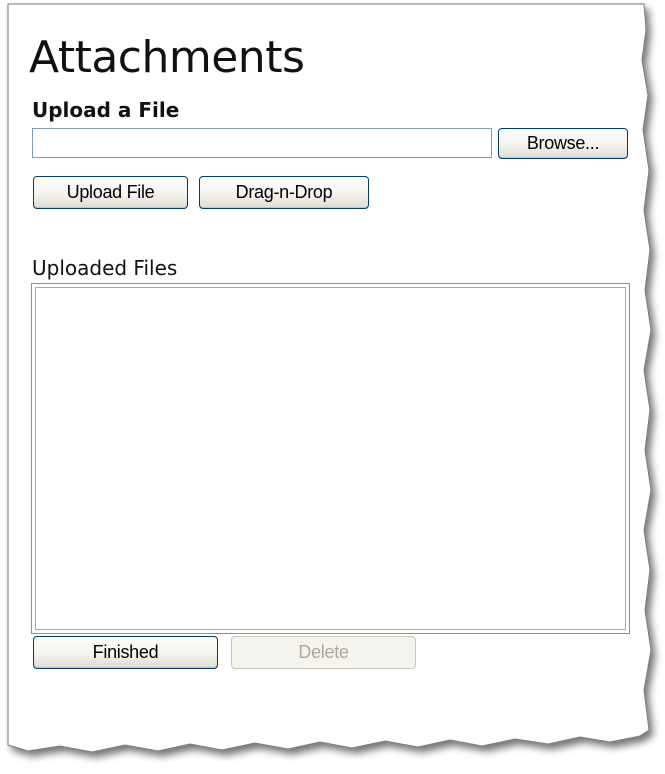 The height and width of the screenshot is (774, 665). Describe the element at coordinates (106, 110) in the screenshot. I see `upload-heading: Upload a File` at that location.